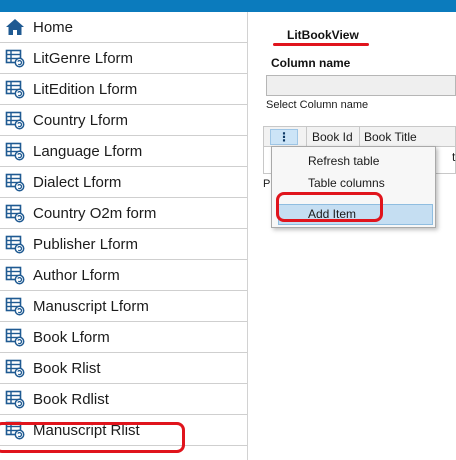  I want to click on sidebar-item-home: Home, so click(123, 27).